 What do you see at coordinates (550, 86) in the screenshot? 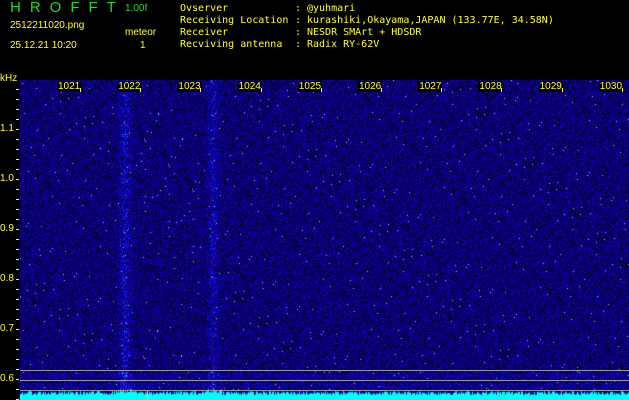
I see `x-tick-label: 1029` at bounding box center [550, 86].